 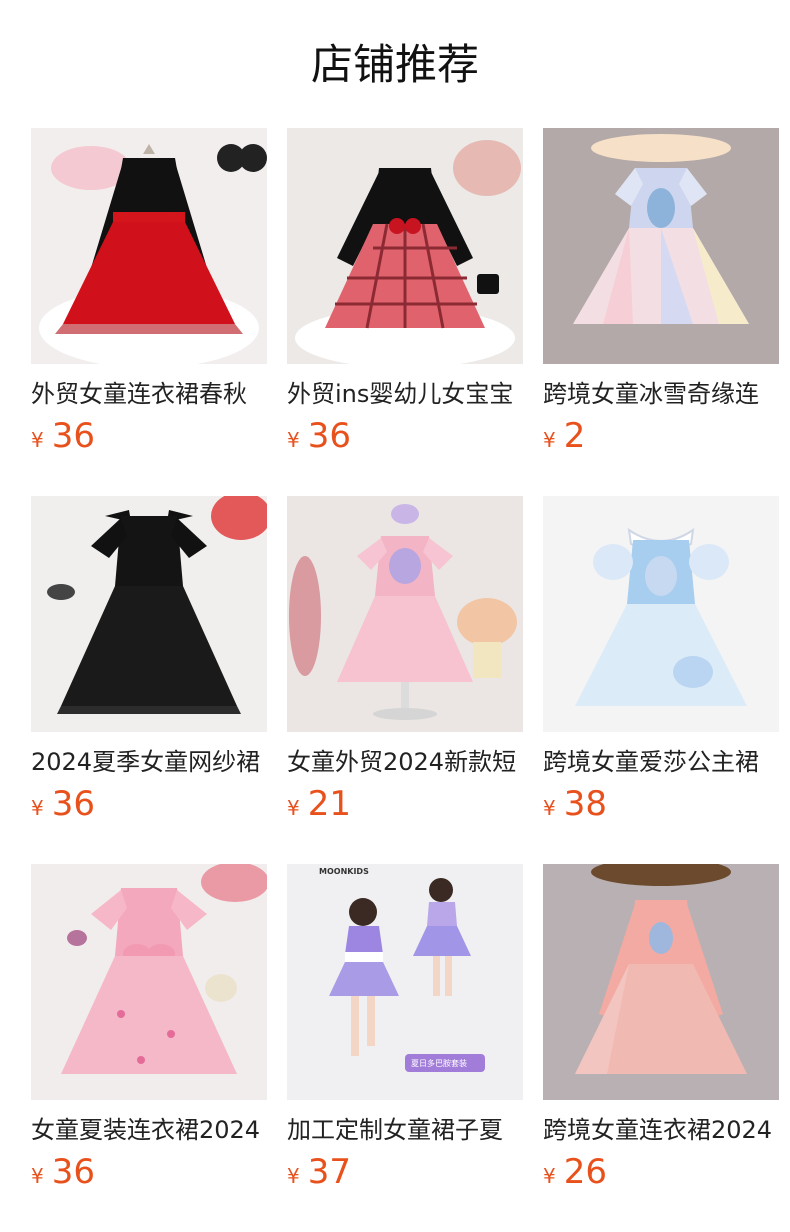 I want to click on product-card: 跨境女童连衣裙2024 ¥26, so click(x=661, y=1048).